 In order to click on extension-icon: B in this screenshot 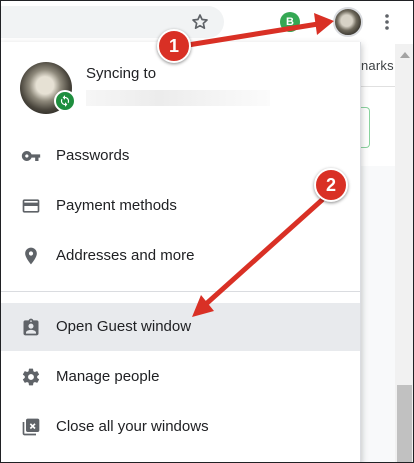, I will do `click(290, 22)`.